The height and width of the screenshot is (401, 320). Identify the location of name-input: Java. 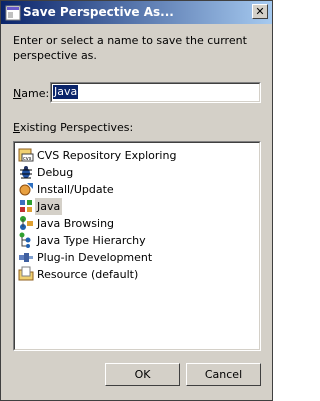
(155, 92).